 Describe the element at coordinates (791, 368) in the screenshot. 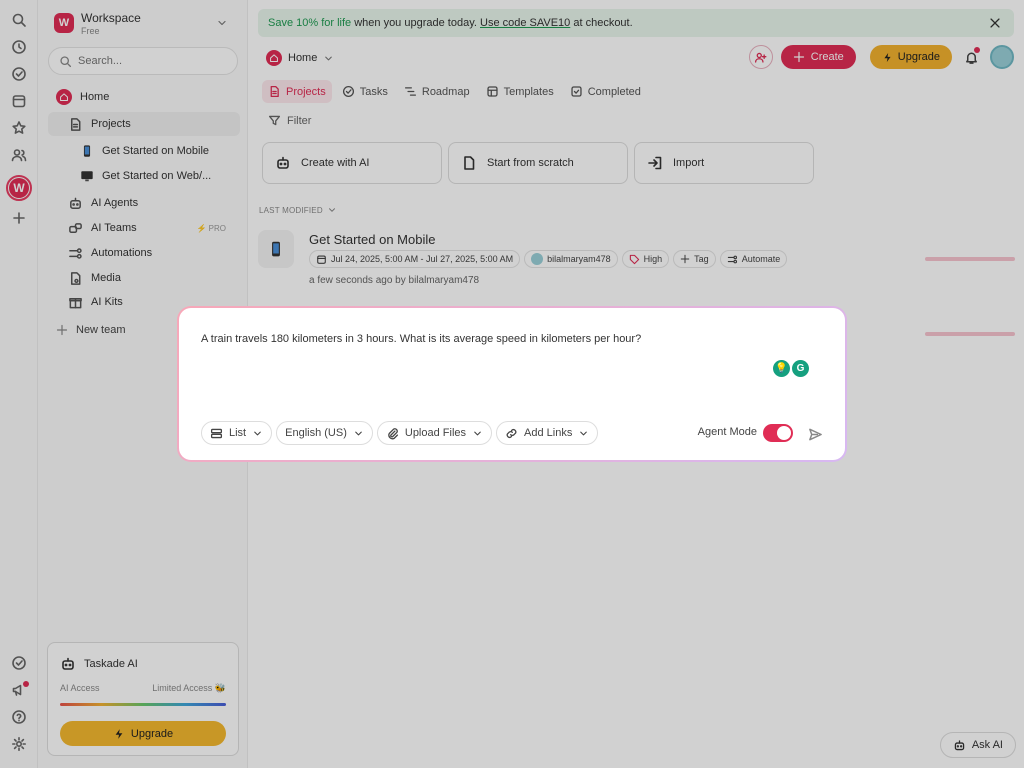

I see `grammarly-widget: 💡 G` at that location.